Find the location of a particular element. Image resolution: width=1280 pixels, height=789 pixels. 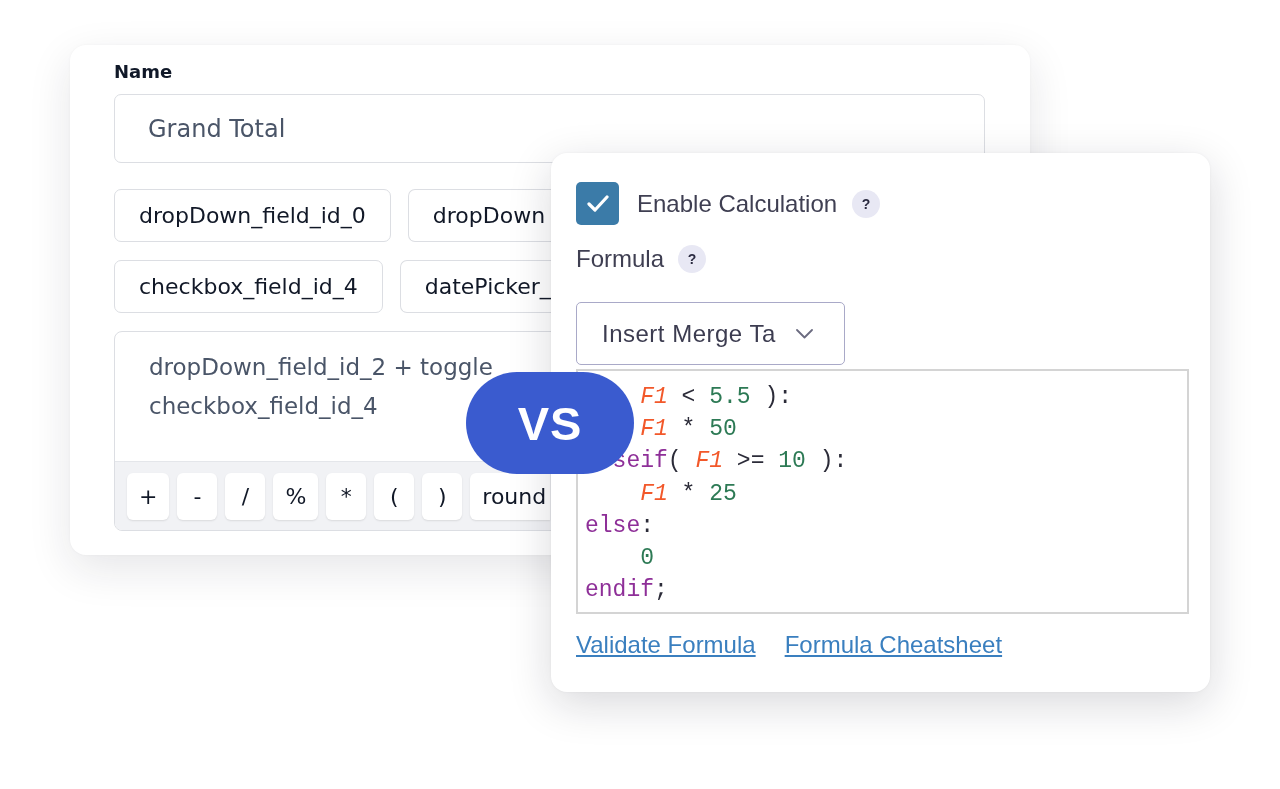

code-line: else: is located at coordinates (620, 526).